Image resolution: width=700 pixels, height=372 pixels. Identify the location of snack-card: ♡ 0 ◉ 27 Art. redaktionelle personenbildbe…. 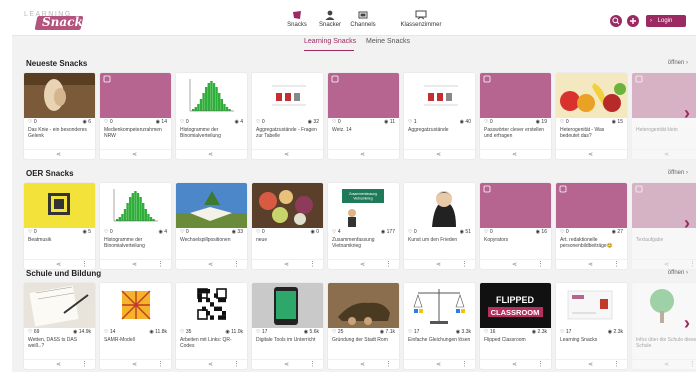
(591, 226).